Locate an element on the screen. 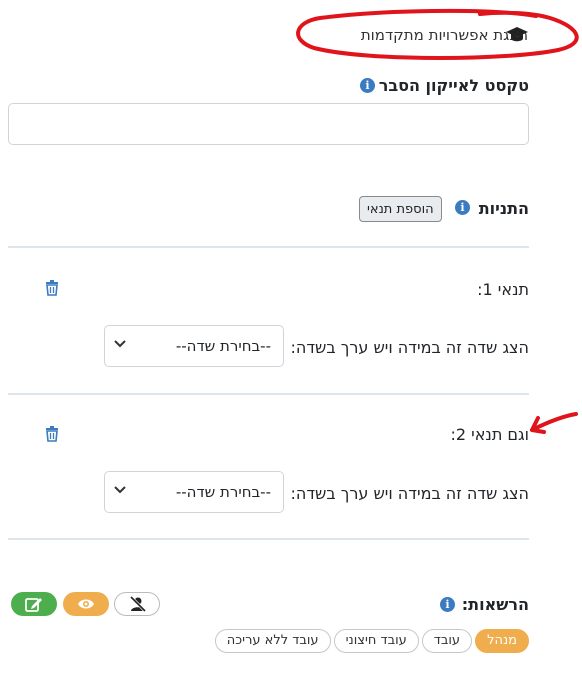 The width and height of the screenshot is (582, 685). permissions-info-icon: i is located at coordinates (447, 604).